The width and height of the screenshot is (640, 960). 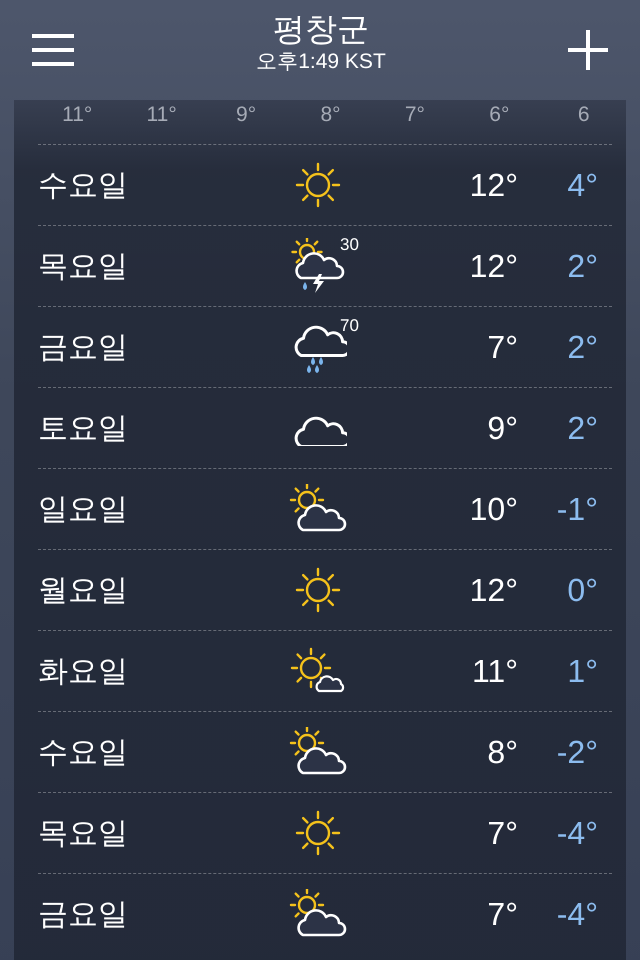 What do you see at coordinates (83, 591) in the screenshot?
I see `day-name: 월요일` at bounding box center [83, 591].